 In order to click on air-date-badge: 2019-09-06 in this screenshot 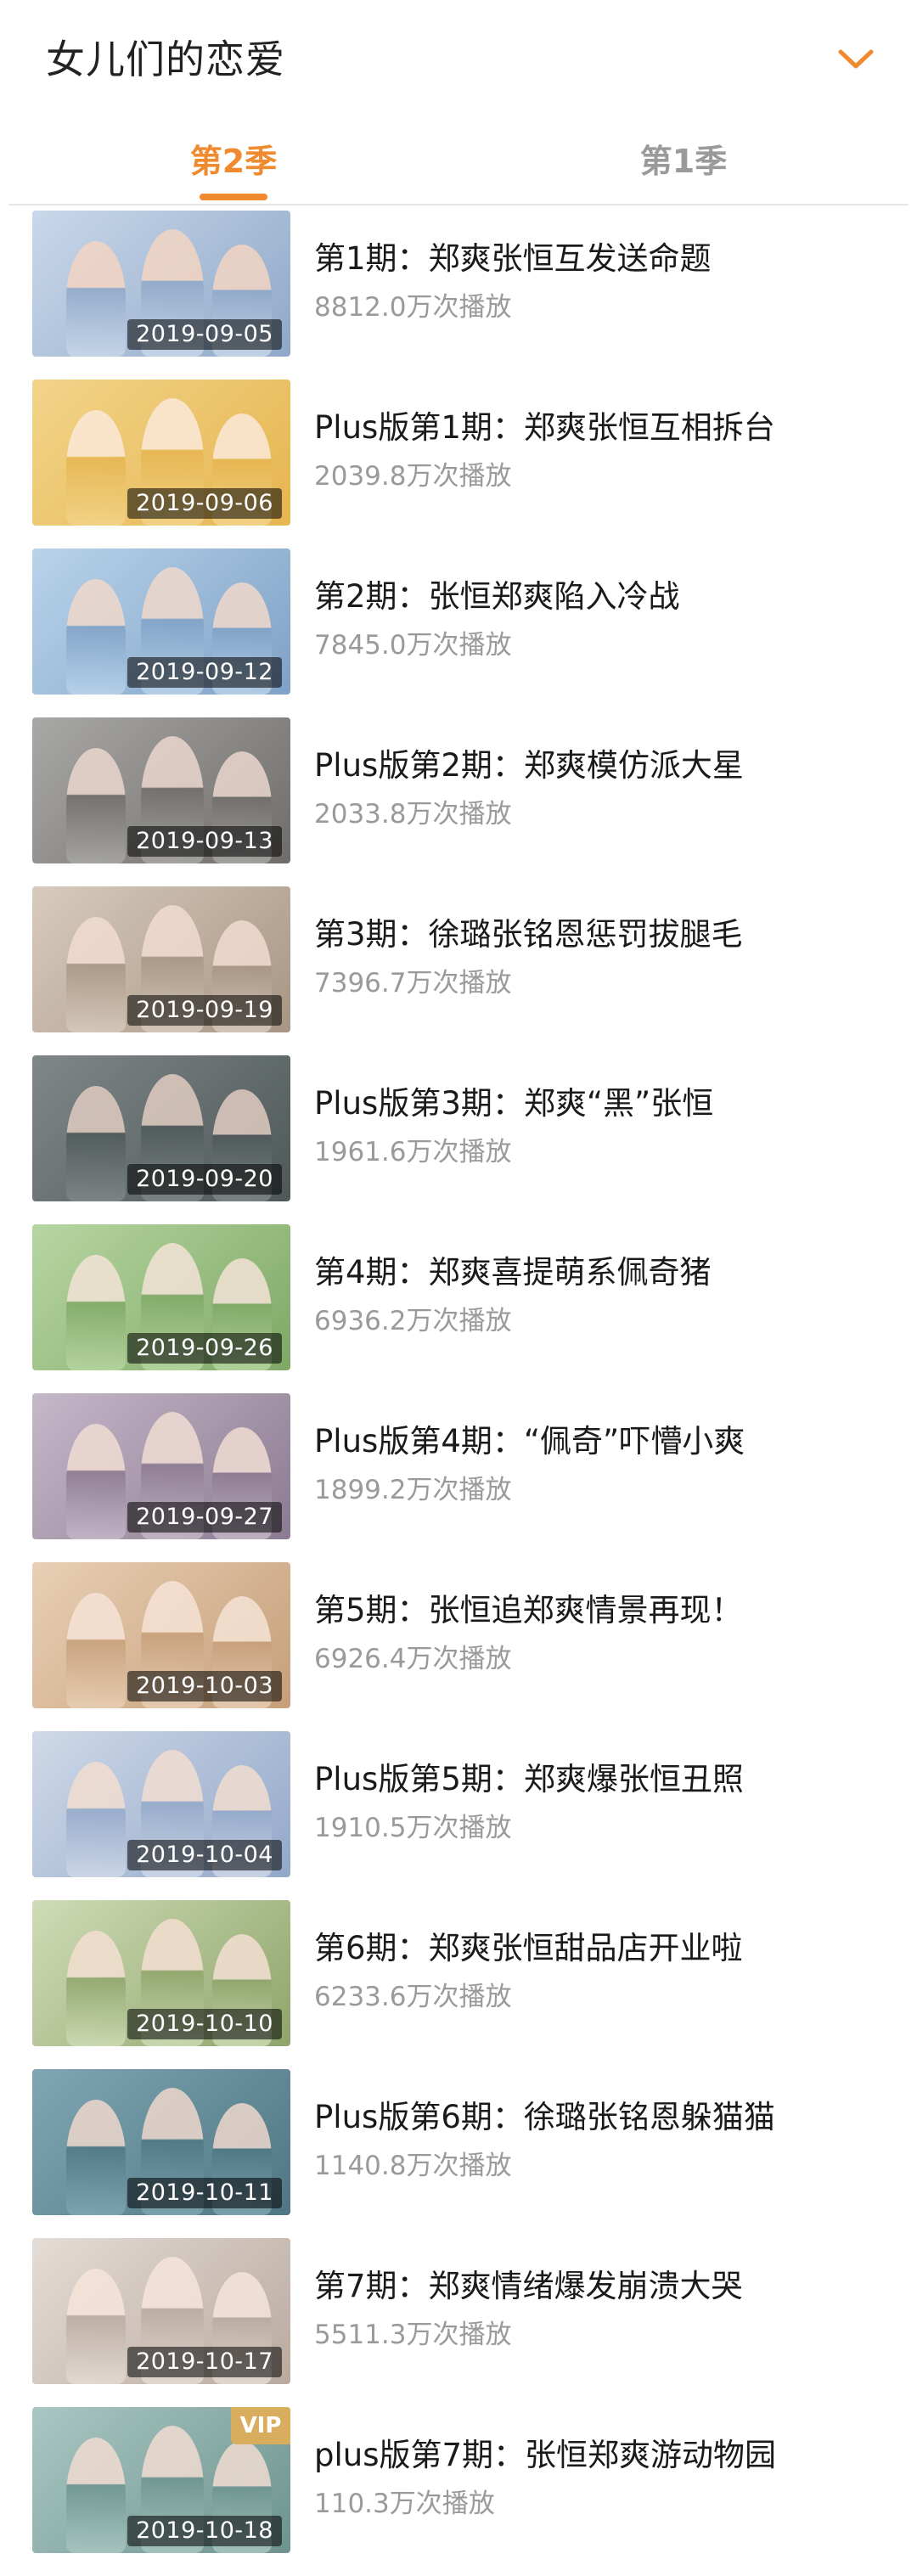, I will do `click(204, 503)`.